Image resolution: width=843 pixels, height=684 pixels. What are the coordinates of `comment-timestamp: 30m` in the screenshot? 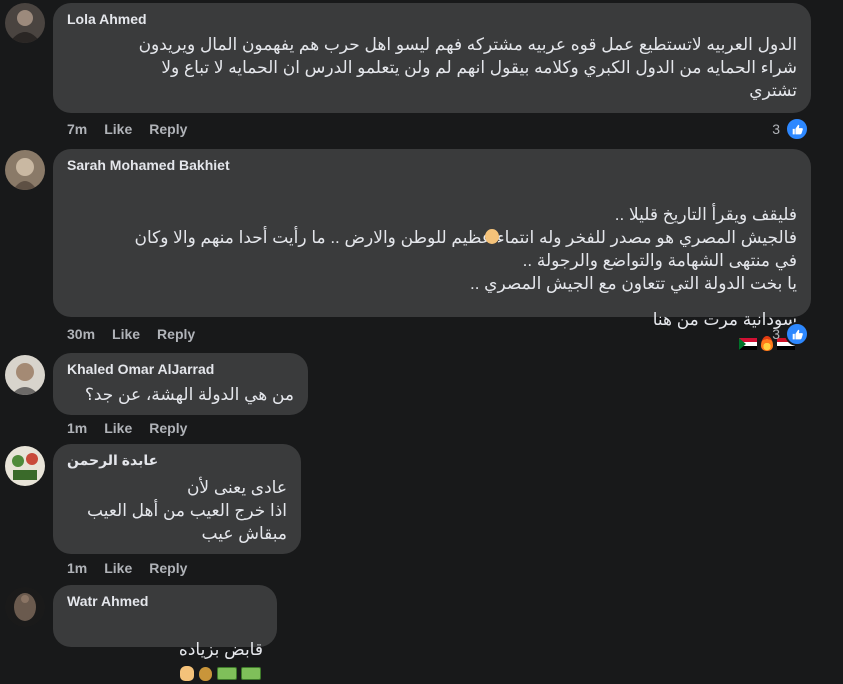 It's located at (81, 334).